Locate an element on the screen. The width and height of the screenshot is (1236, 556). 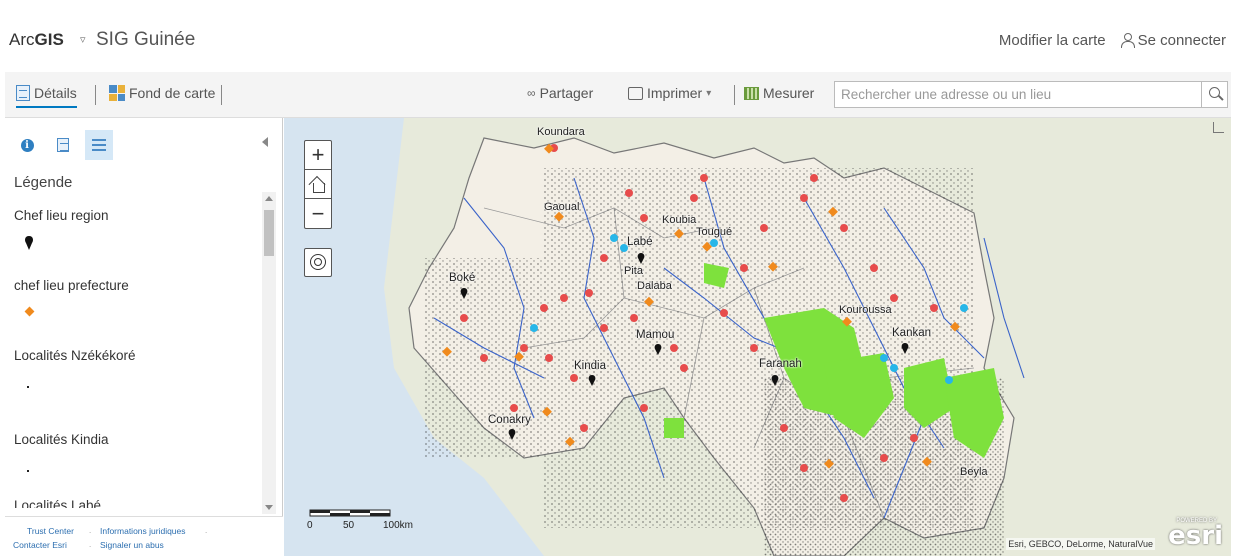
header-actions: Modifier la carte Se connecter is located at coordinates (1112, 40).